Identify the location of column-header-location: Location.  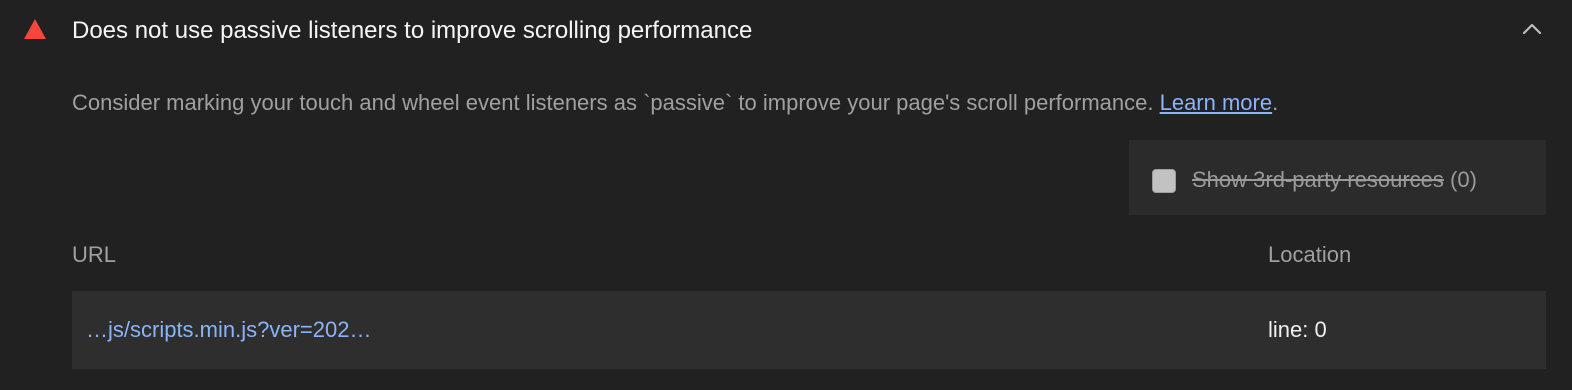
(1310, 254).